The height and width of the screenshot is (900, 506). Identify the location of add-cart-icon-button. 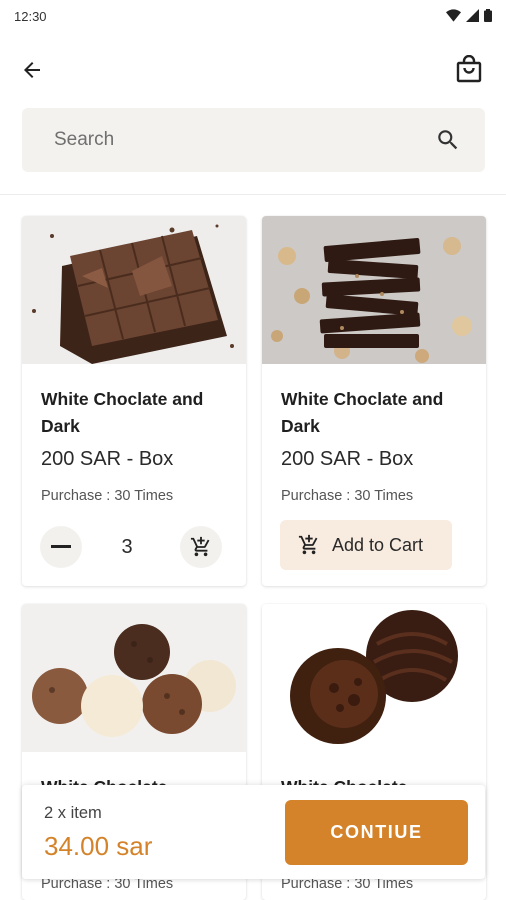
(201, 547).